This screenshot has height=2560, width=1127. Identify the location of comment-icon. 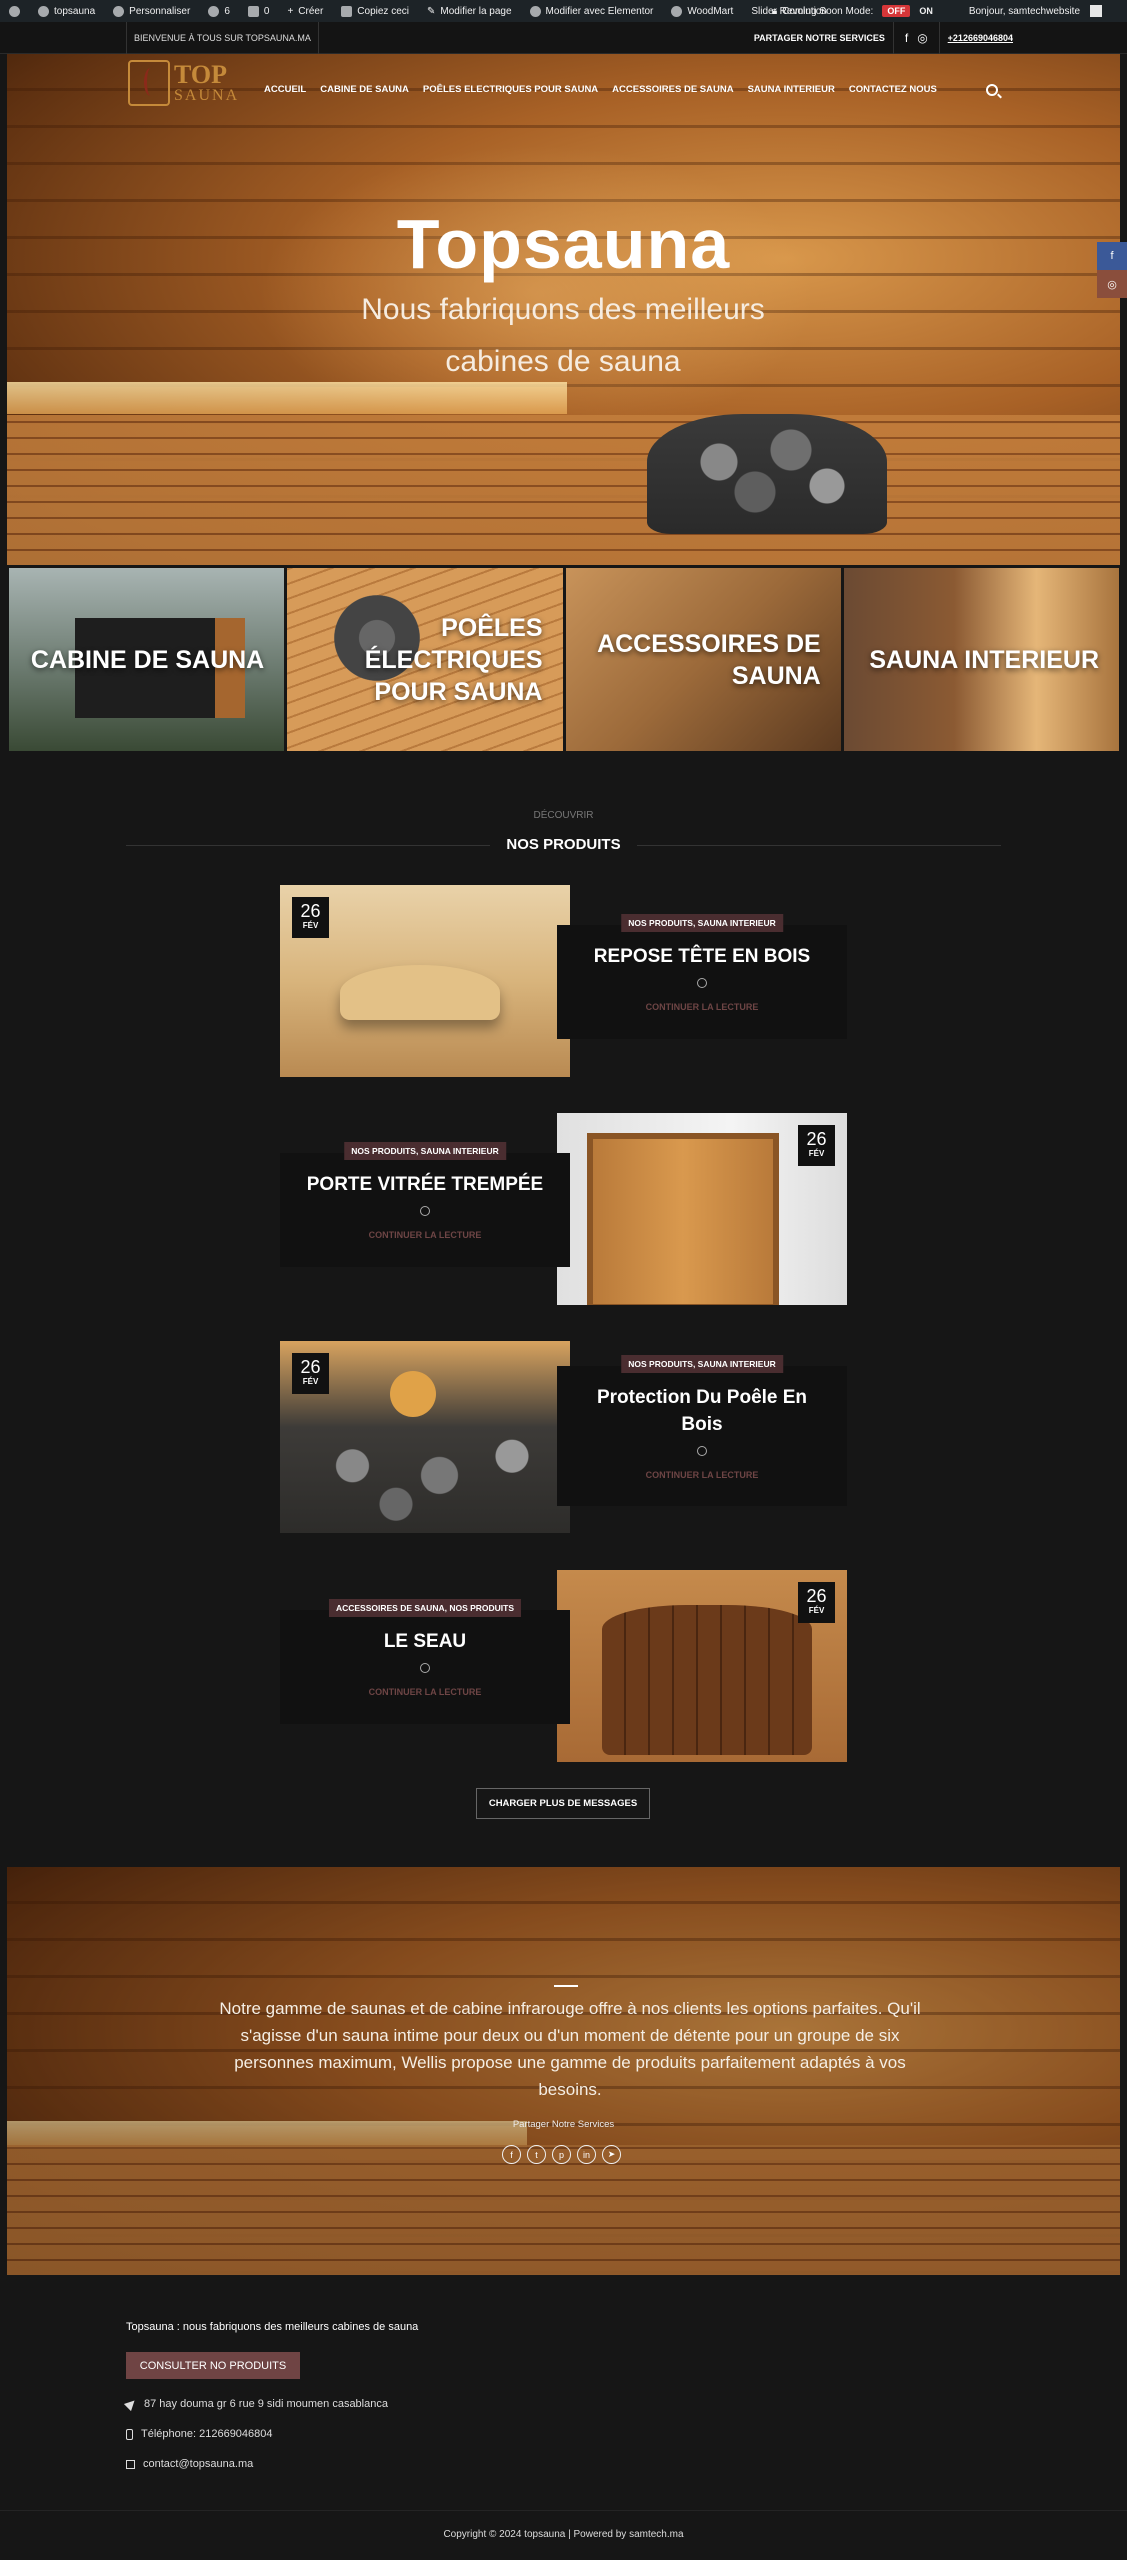
(253, 11).